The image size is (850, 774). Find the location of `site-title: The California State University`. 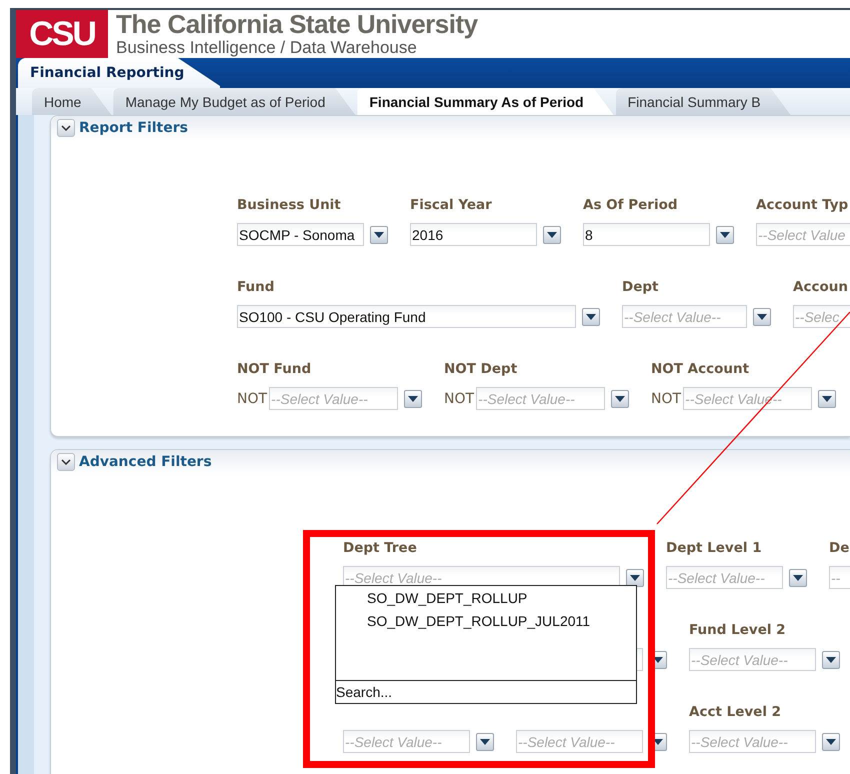

site-title: The California State University is located at coordinates (297, 24).